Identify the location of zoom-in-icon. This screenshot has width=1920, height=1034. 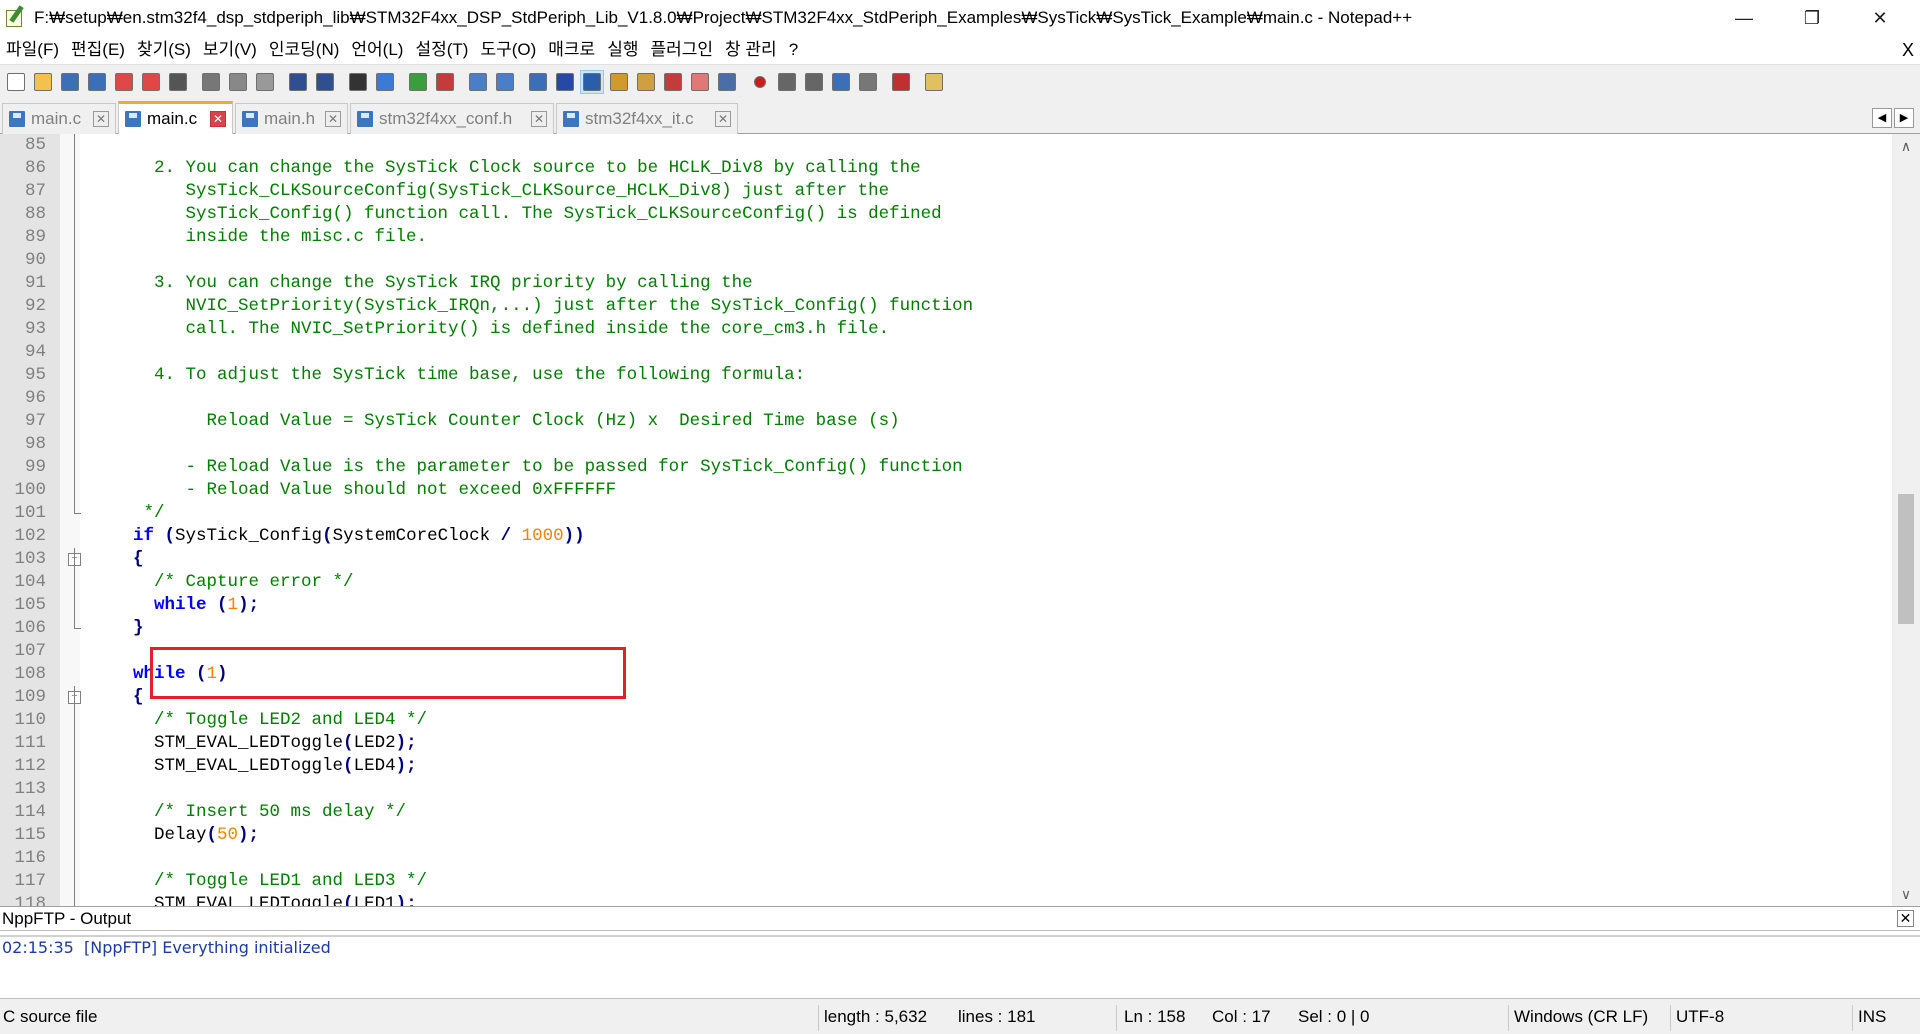
(418, 82).